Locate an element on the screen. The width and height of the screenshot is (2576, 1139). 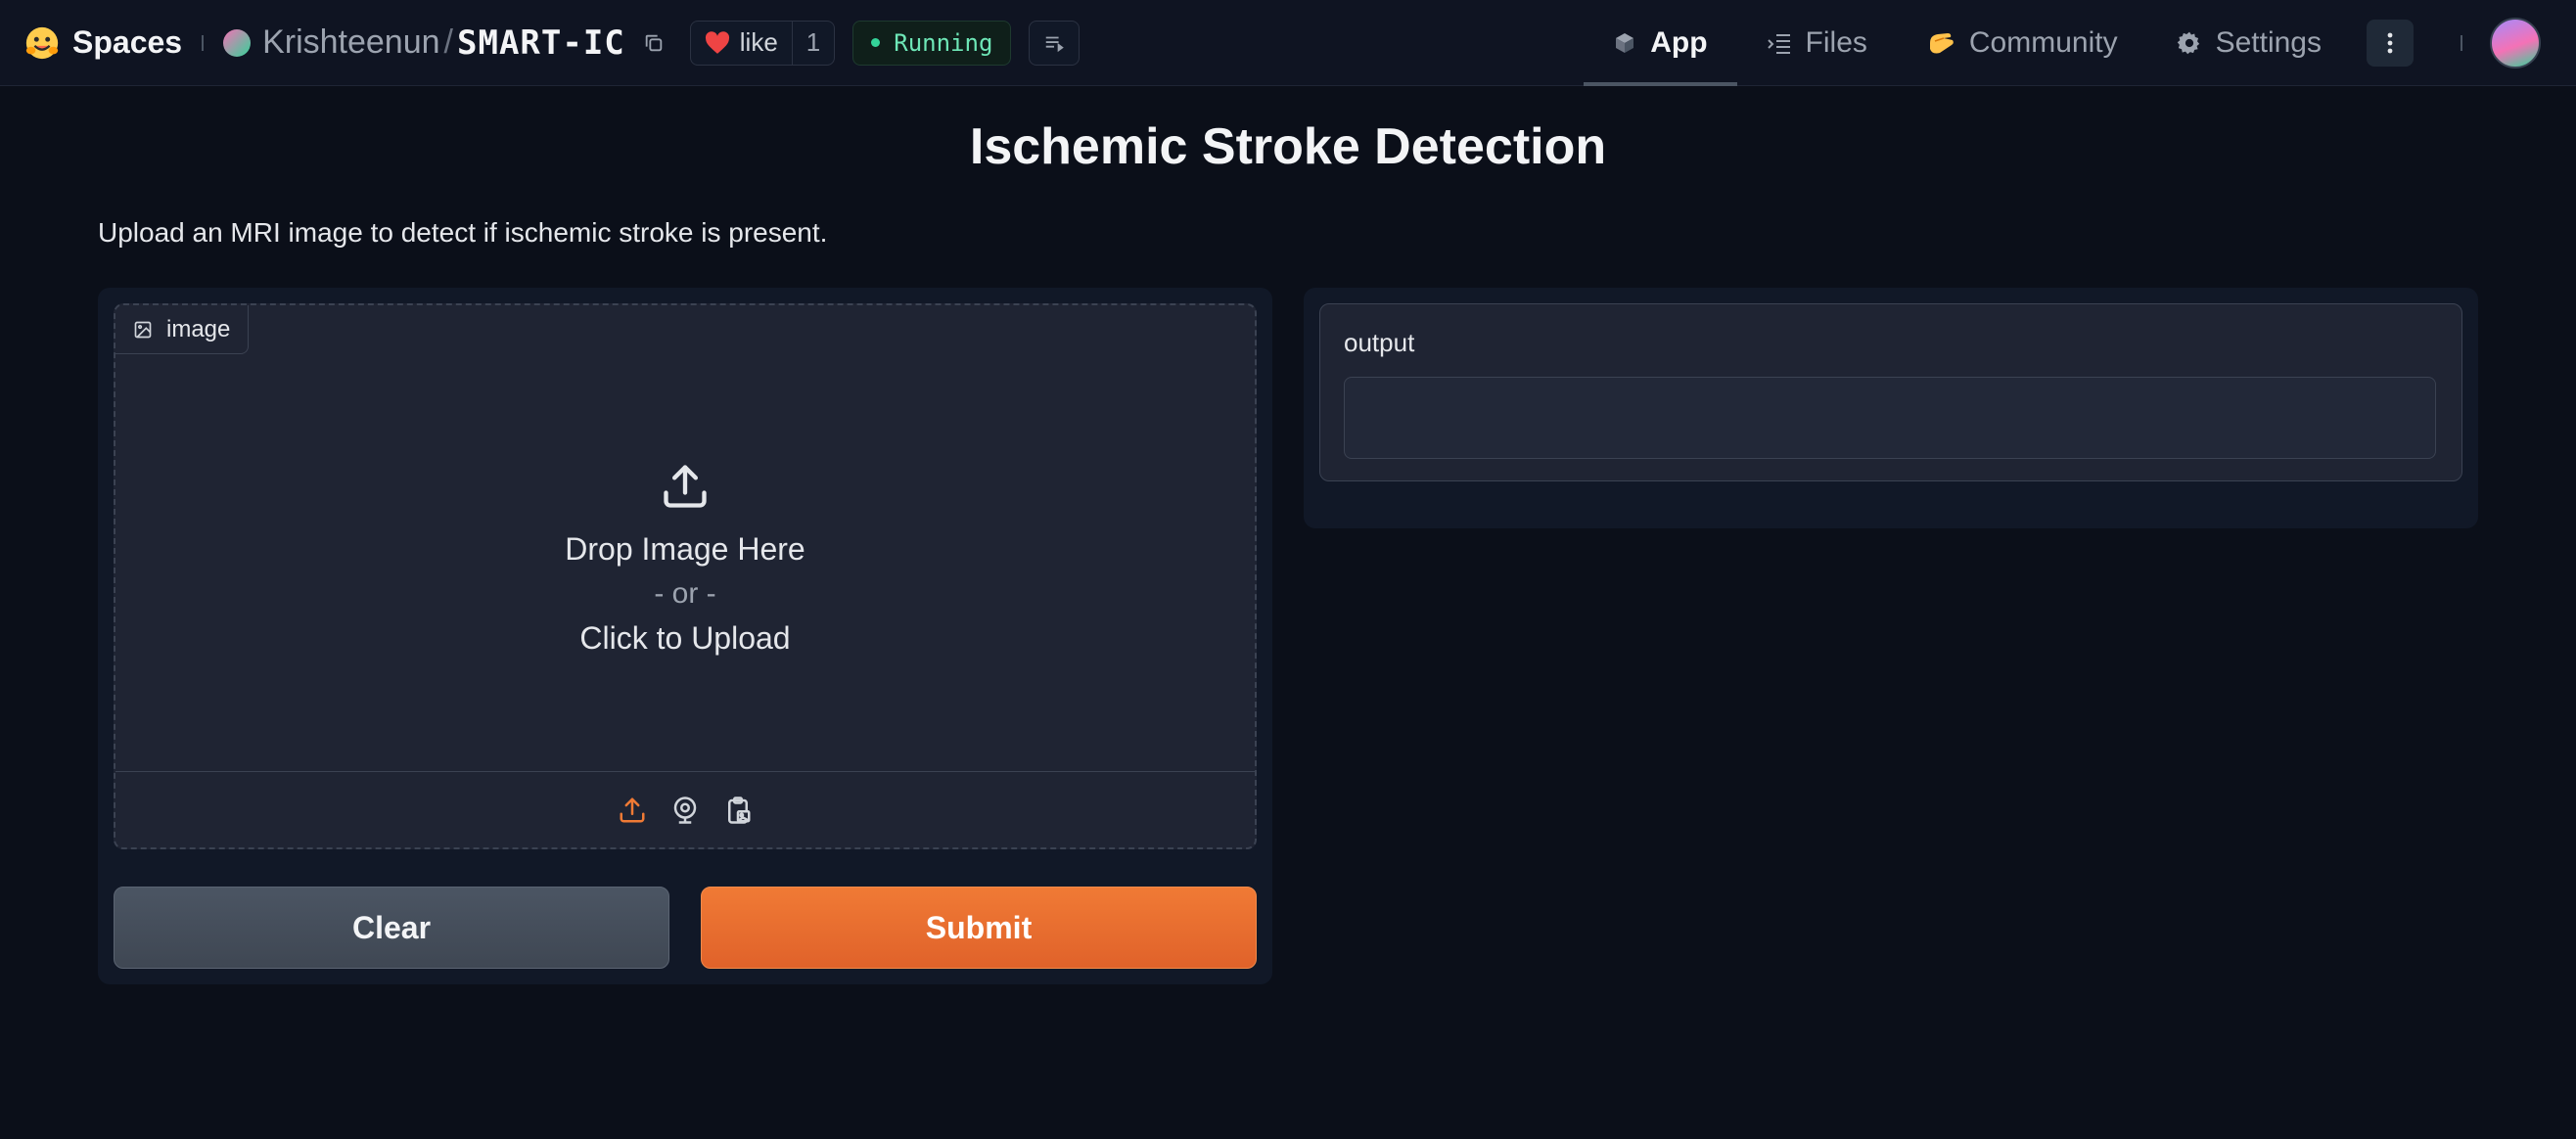
or-text: - or - is located at coordinates (685, 593).